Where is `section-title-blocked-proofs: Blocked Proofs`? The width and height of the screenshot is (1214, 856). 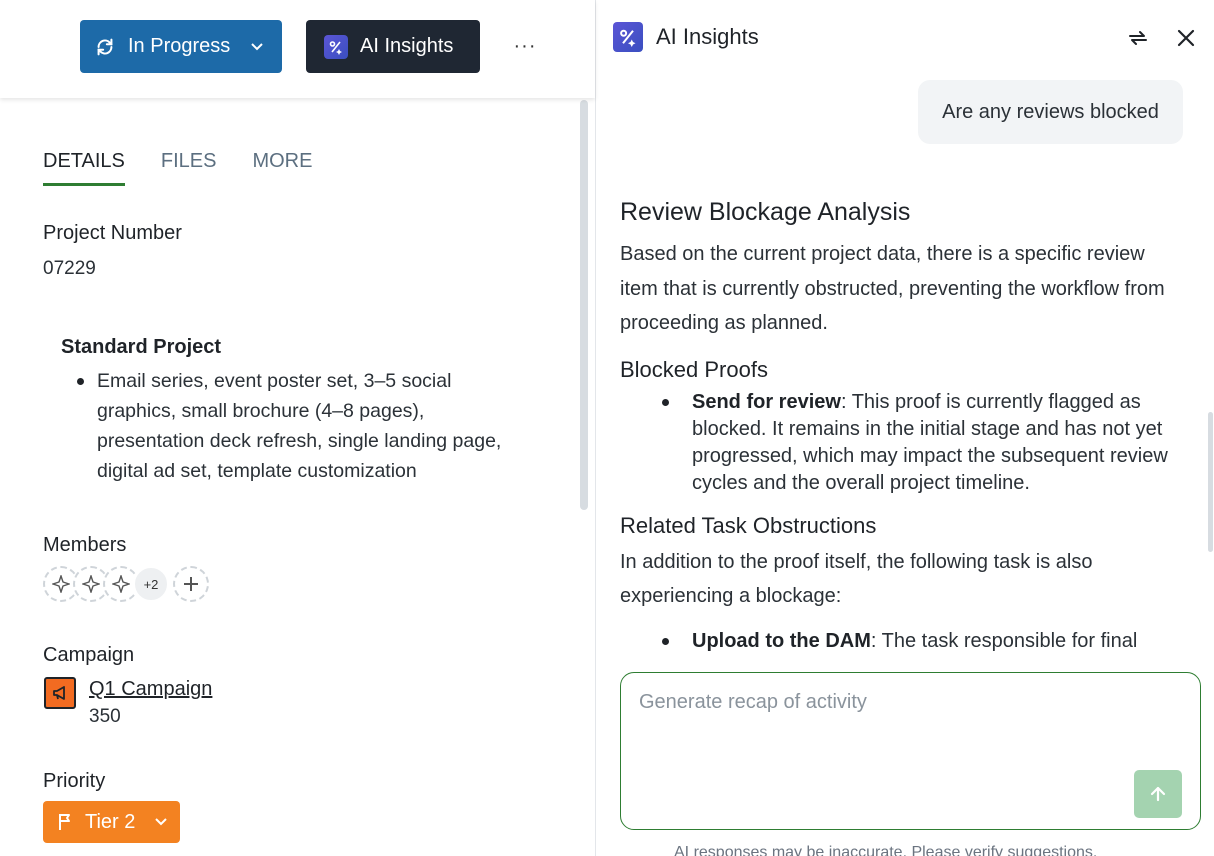
section-title-blocked-proofs: Blocked Proofs is located at coordinates (694, 369).